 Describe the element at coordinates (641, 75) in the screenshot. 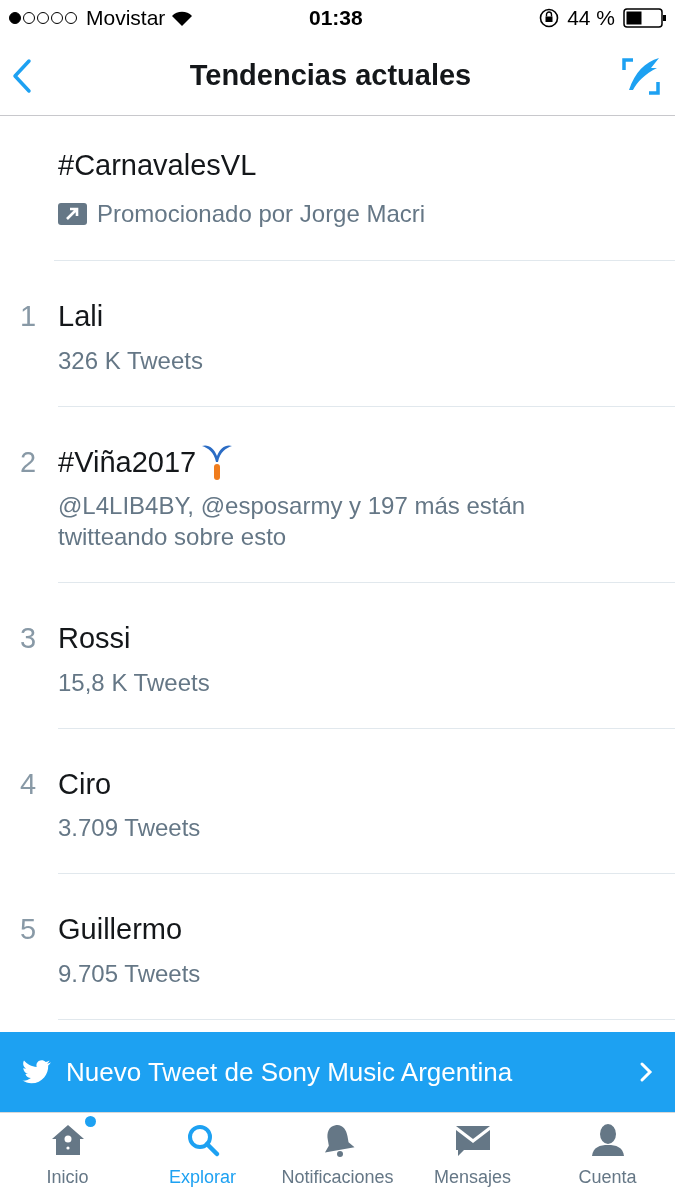

I see `compose-icon` at that location.